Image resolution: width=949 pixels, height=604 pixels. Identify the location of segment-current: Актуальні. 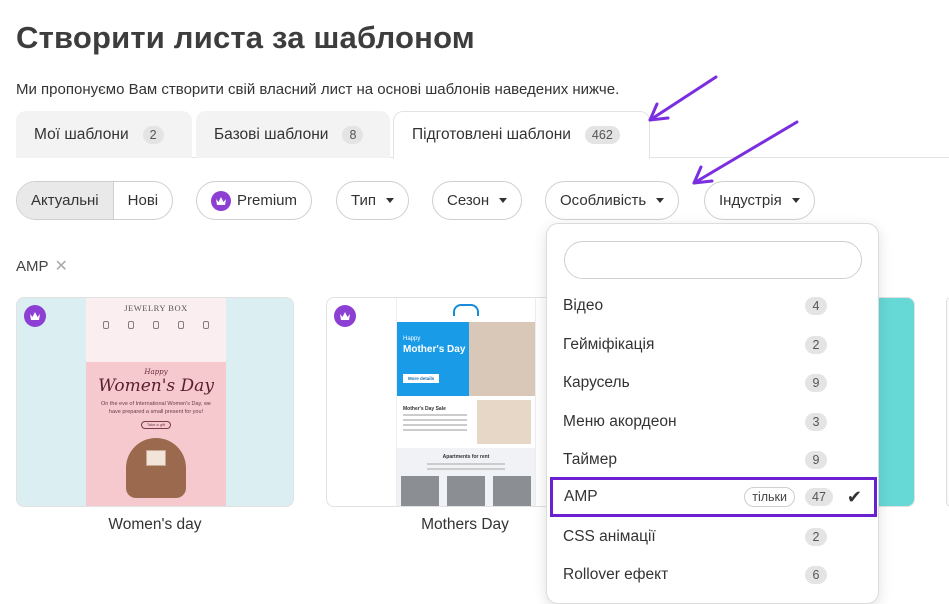
(65, 200).